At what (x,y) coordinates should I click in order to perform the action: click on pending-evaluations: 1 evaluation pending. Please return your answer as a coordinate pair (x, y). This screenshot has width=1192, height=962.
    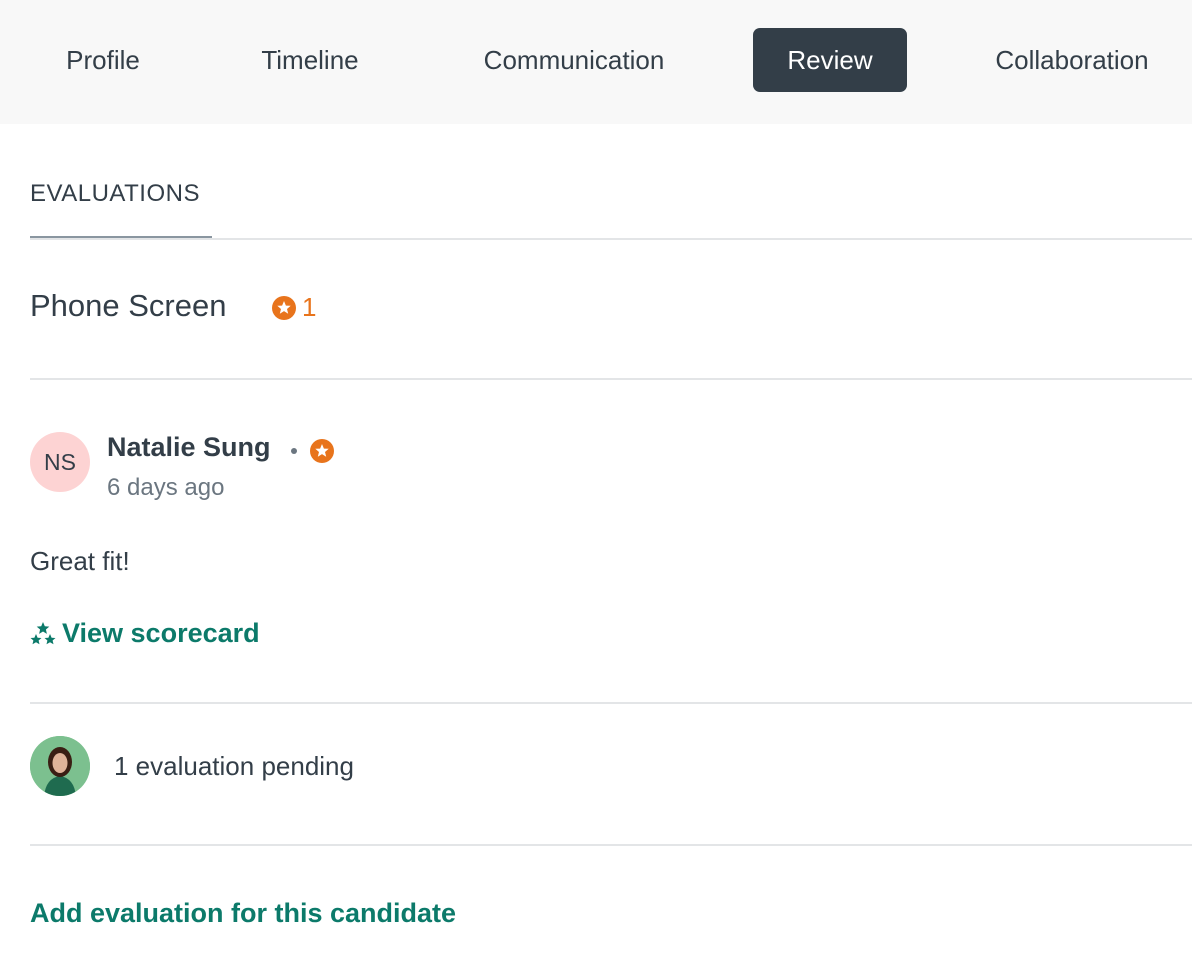
    Looking at the image, I should click on (234, 766).